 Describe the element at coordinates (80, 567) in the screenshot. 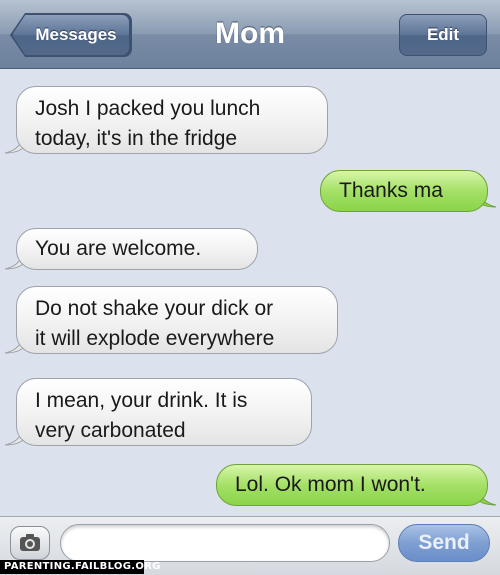

I see `watermark: PARENTING.FAILBLOG.ORG` at that location.